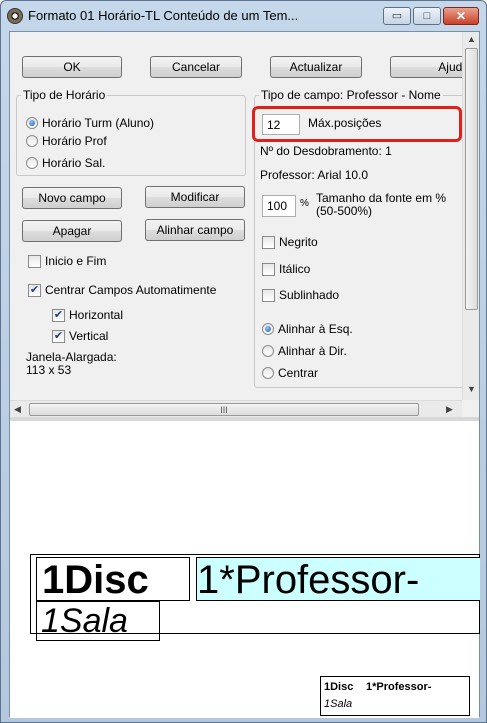  Describe the element at coordinates (449, 409) in the screenshot. I see `scroll-right-arrow-icon: ▶` at that location.